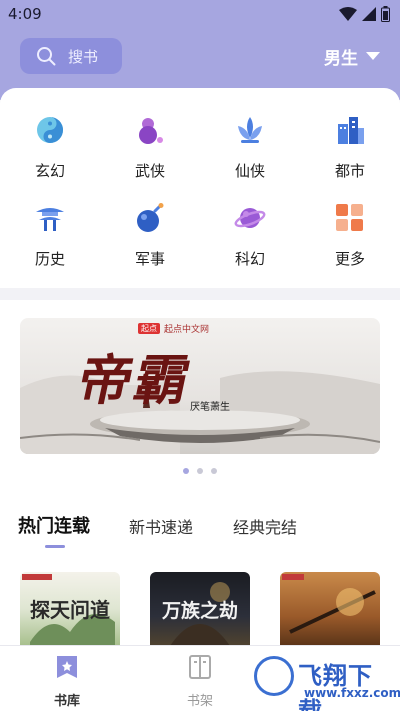 The image size is (400, 711). I want to click on bookshelf-icon, so click(200, 667).